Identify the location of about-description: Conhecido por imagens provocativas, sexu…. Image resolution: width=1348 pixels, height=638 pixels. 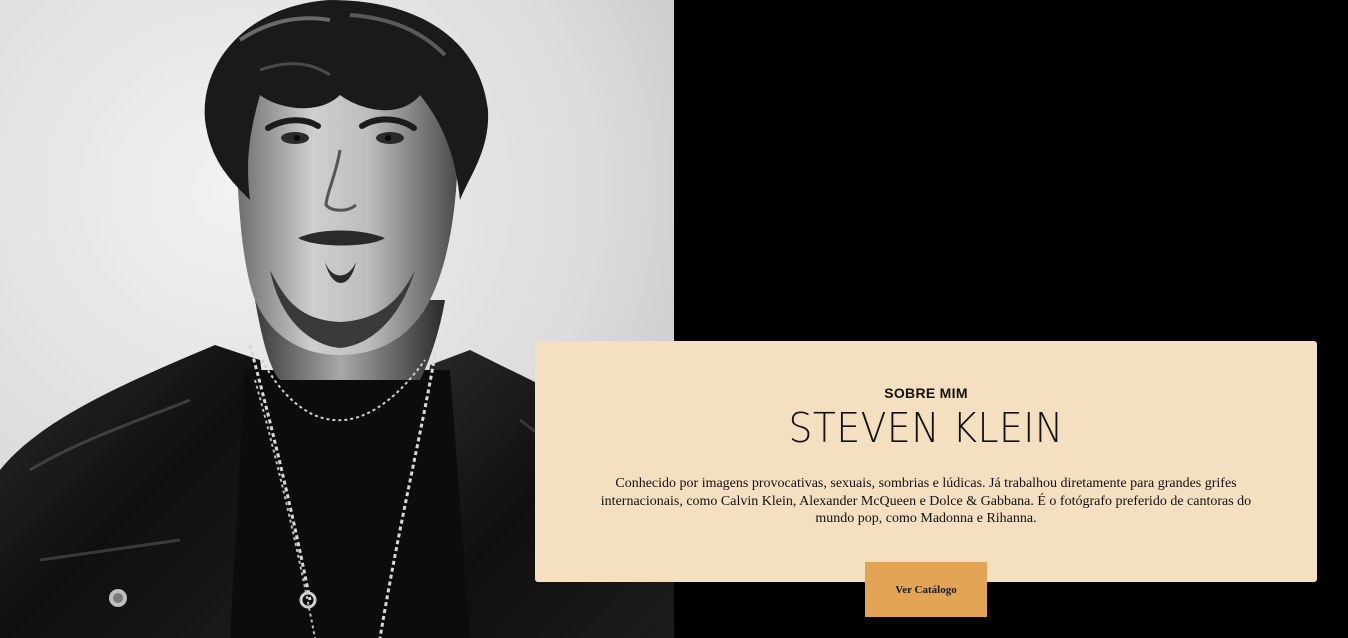
(926, 501).